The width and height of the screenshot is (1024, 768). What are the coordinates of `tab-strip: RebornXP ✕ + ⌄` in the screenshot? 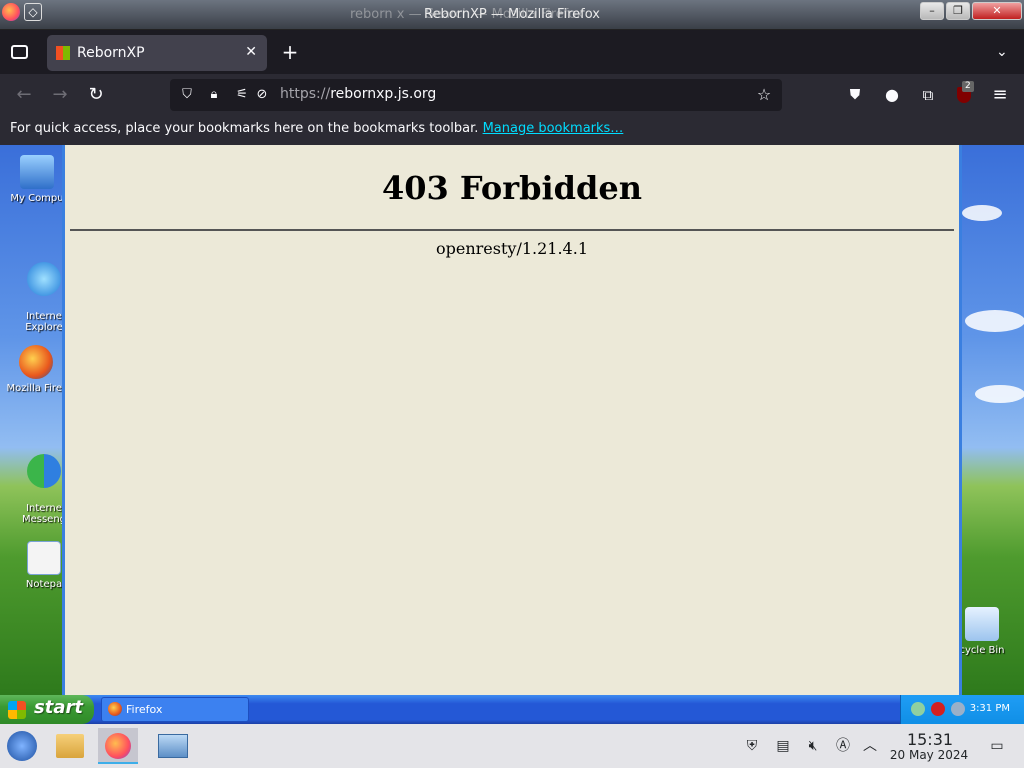 It's located at (512, 52).